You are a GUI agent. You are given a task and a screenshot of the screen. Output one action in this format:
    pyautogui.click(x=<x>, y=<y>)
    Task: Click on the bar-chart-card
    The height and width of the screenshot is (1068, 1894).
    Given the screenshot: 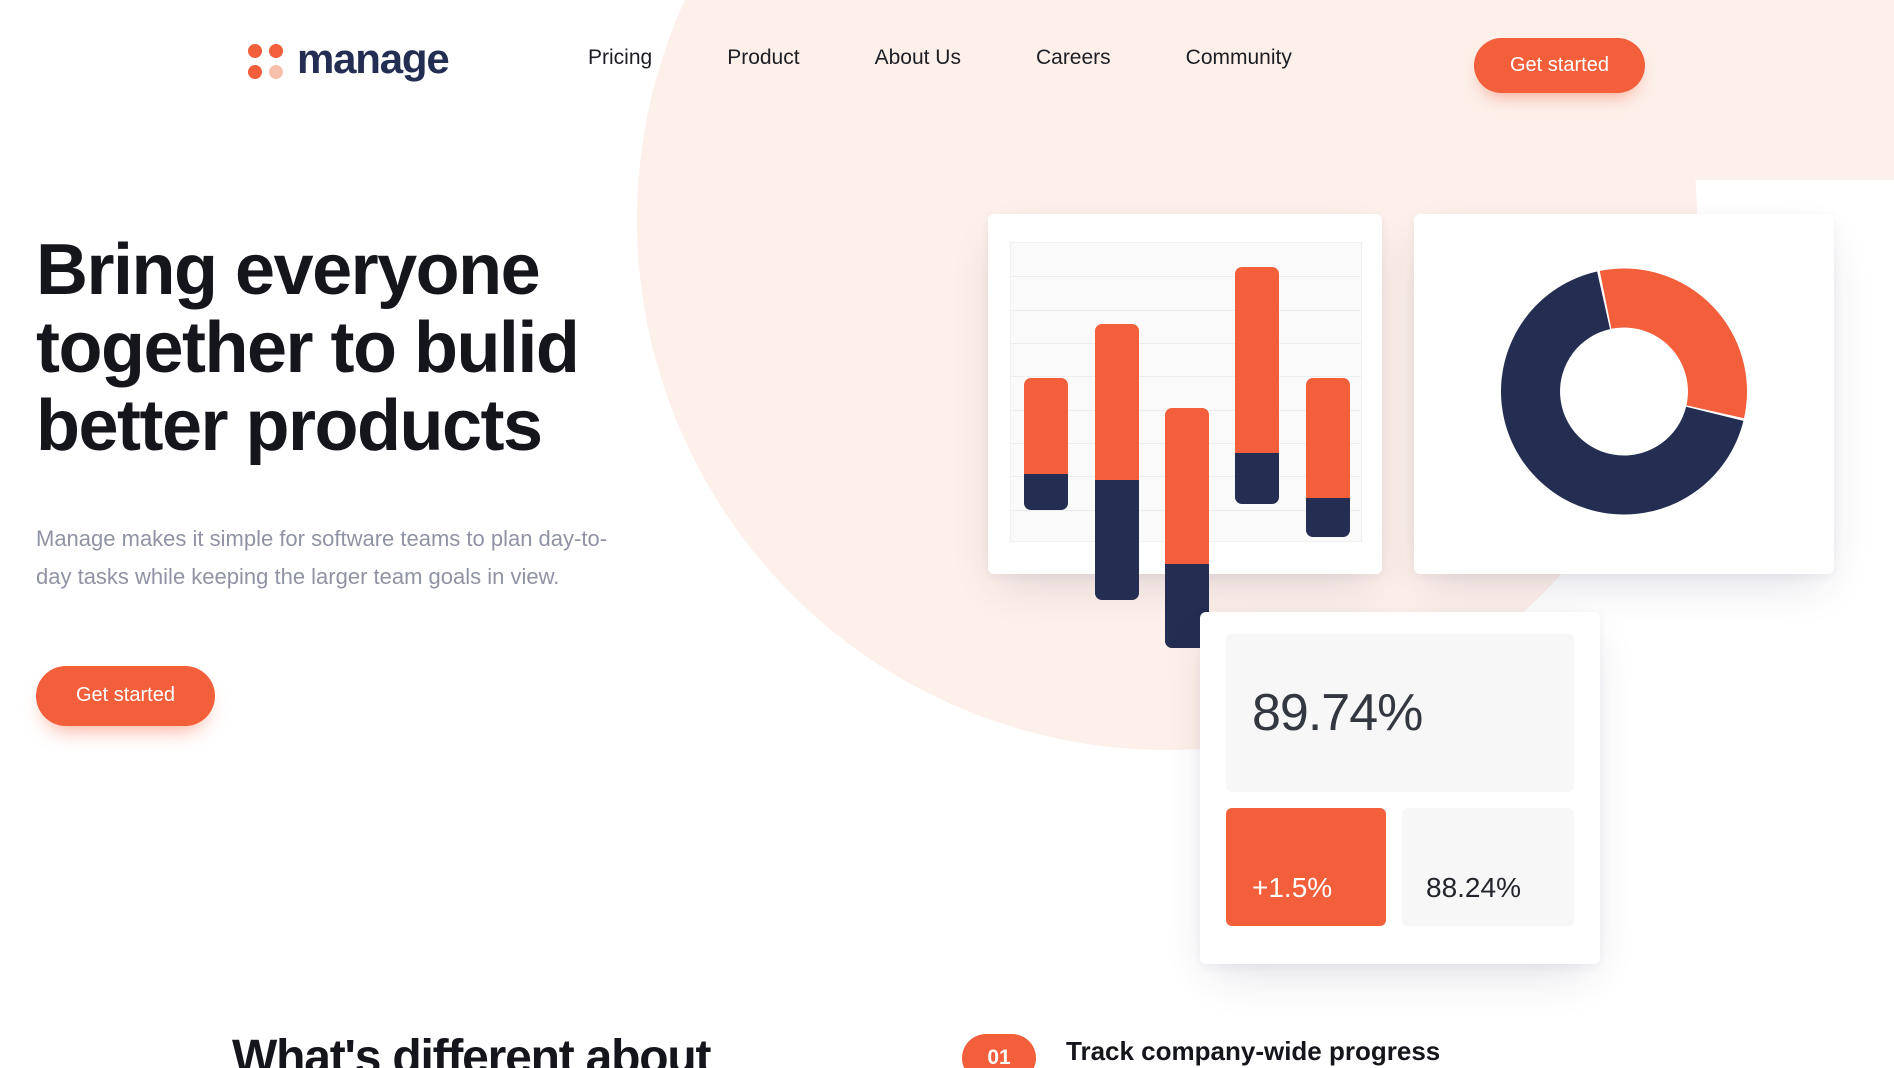 What is the action you would take?
    pyautogui.click(x=1185, y=431)
    